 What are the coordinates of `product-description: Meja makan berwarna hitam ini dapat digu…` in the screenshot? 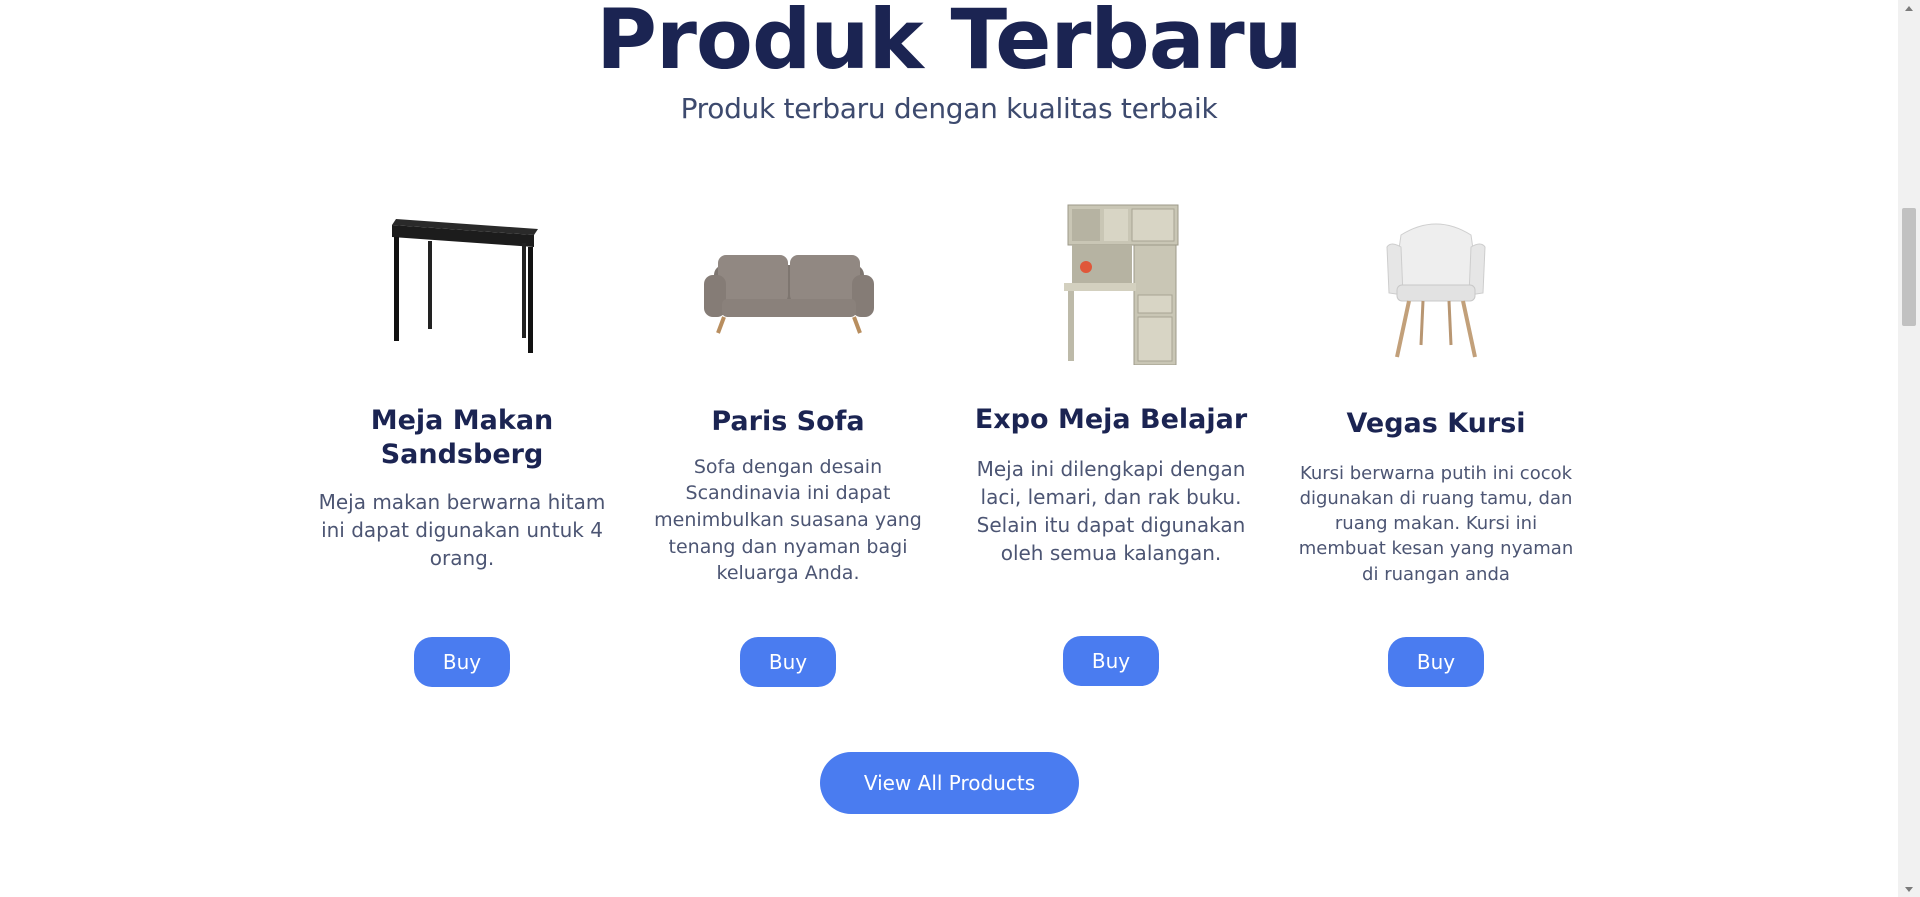 It's located at (462, 529).